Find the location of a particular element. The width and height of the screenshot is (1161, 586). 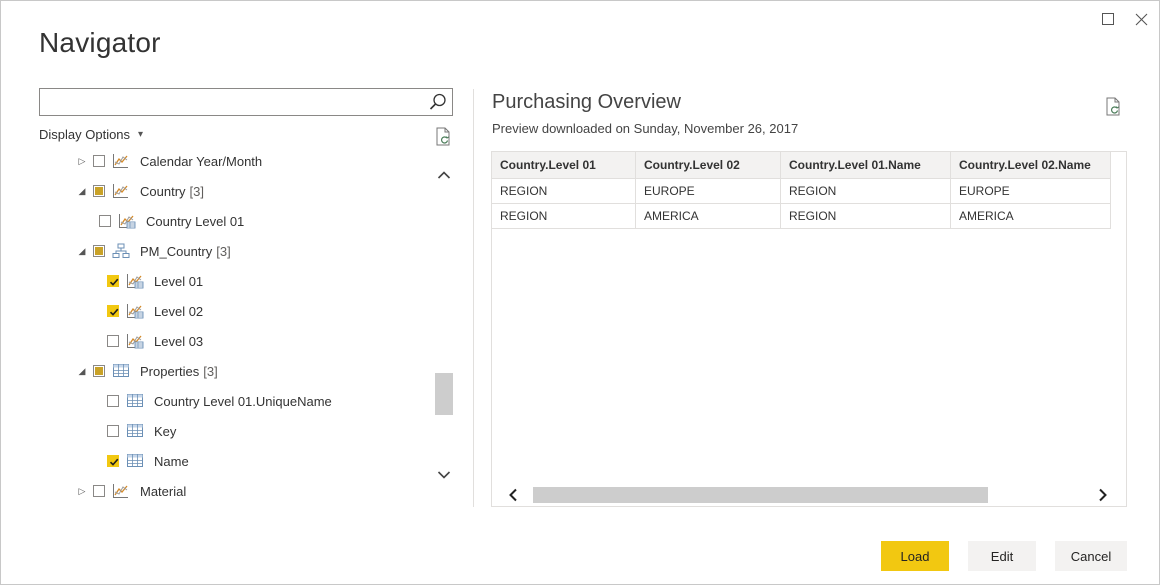

tree-item-label: Material is located at coordinates (163, 491).